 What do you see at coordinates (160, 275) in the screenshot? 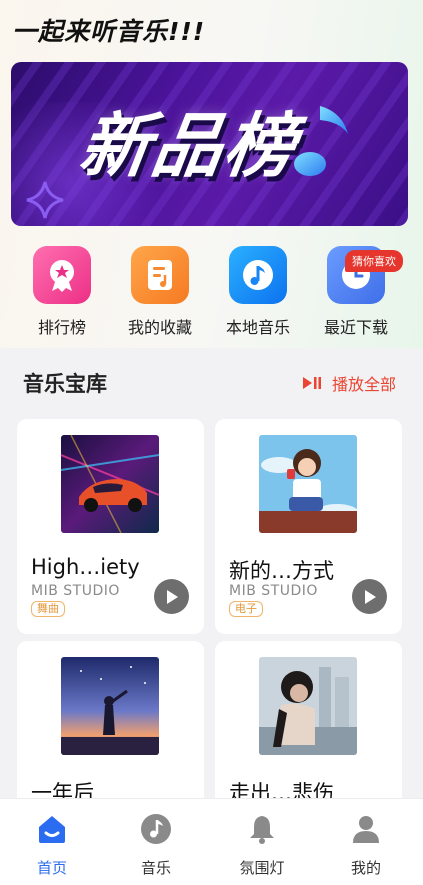
I see `favorites-icon` at bounding box center [160, 275].